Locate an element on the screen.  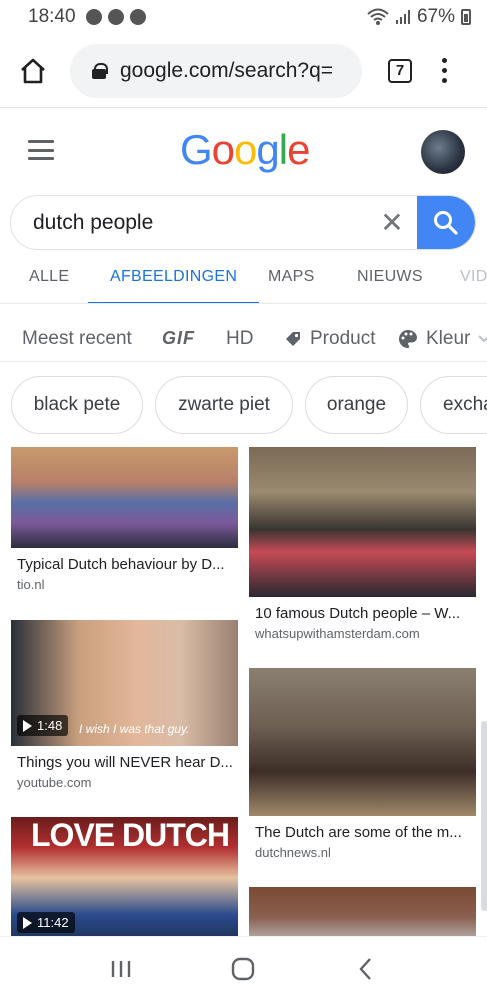
chip-zwarte-piet: zwarte piet is located at coordinates (224, 405).